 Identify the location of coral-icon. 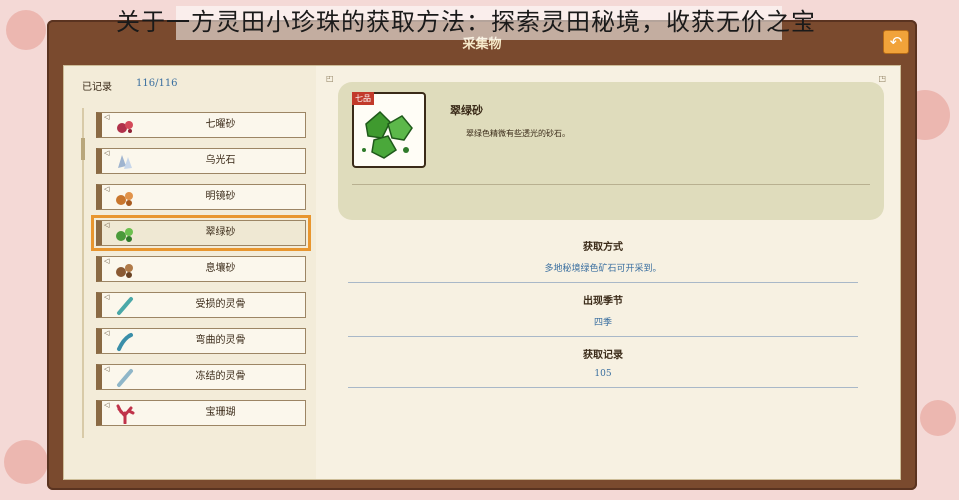
(125, 414).